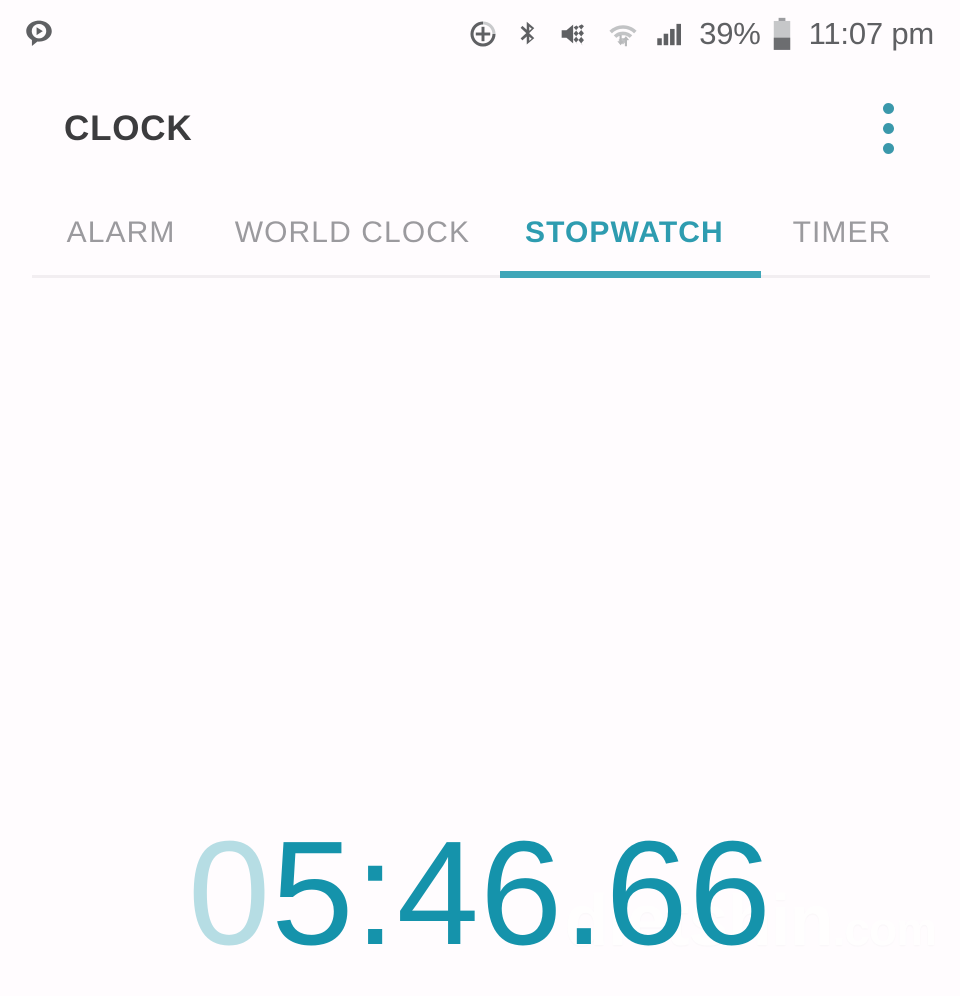 The width and height of the screenshot is (960, 996). I want to click on tab-stopwatch: STOPWATCH, so click(624, 233).